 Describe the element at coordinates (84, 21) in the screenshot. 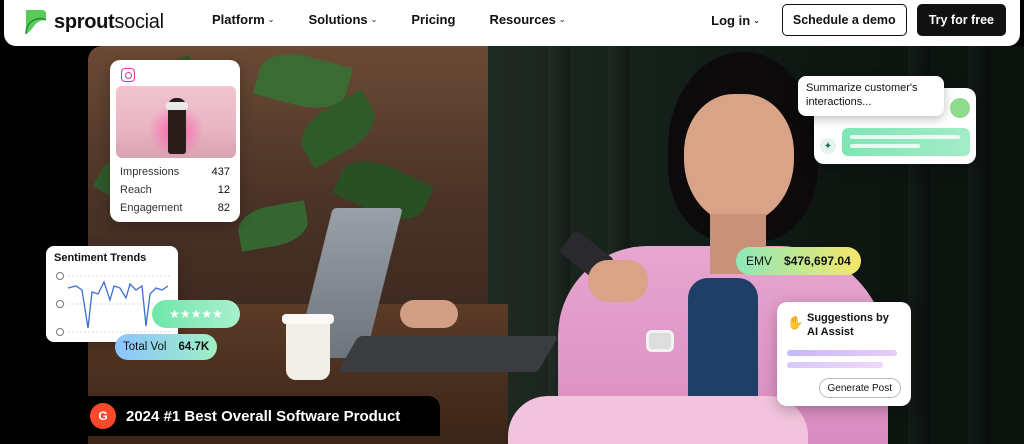

I see `logo-word-sprout: sprout` at that location.